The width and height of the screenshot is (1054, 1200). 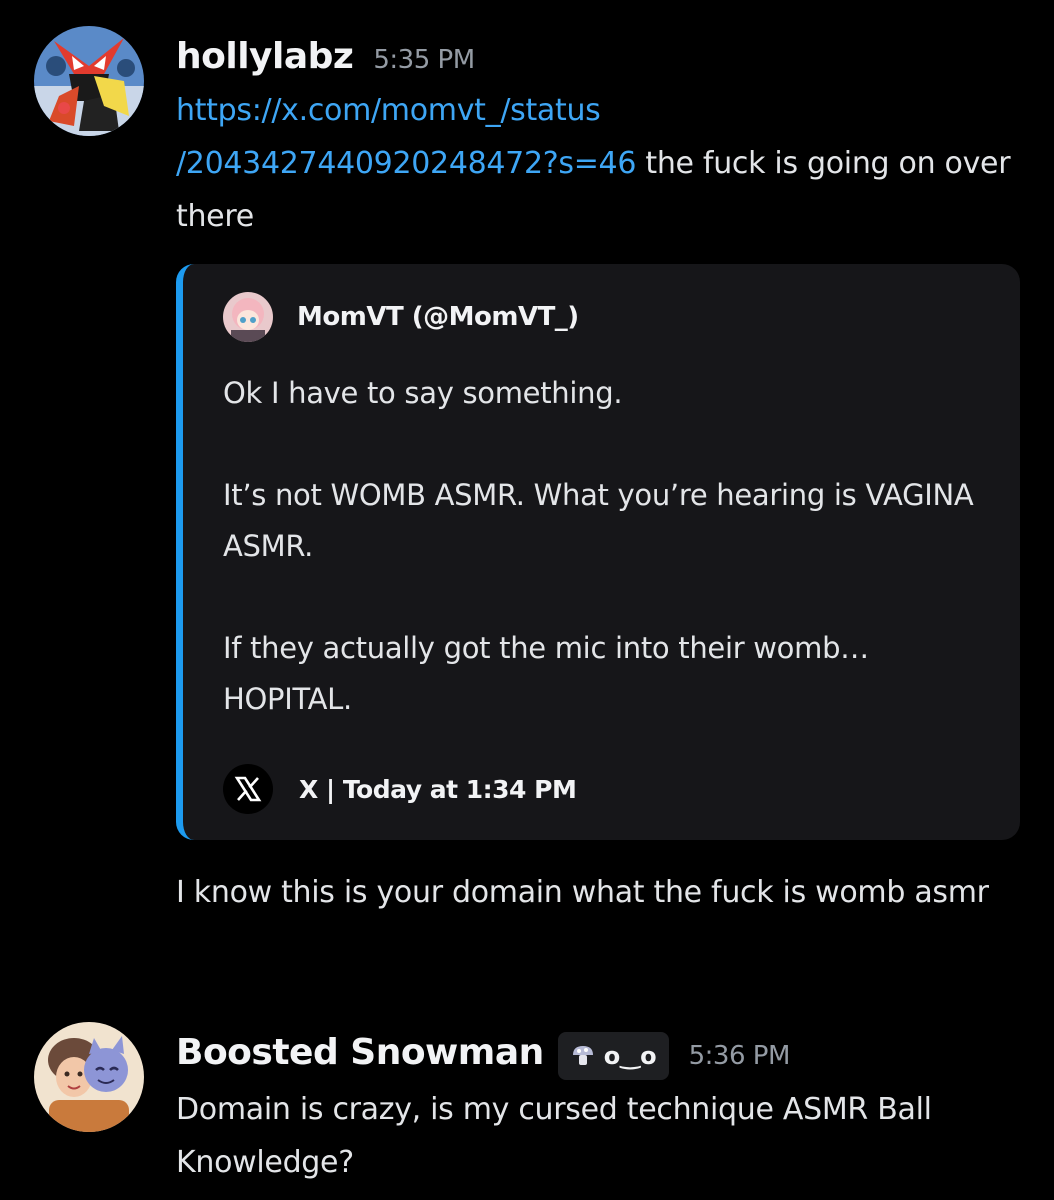 What do you see at coordinates (248, 789) in the screenshot?
I see `x-logo-icon` at bounding box center [248, 789].